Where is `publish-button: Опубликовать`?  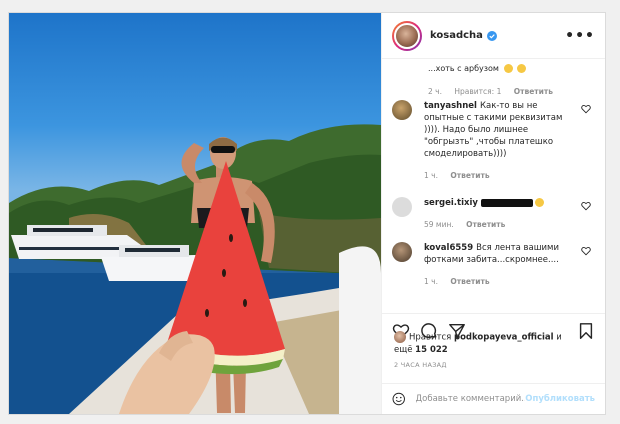
publish-button: Опубликовать is located at coordinates (560, 399).